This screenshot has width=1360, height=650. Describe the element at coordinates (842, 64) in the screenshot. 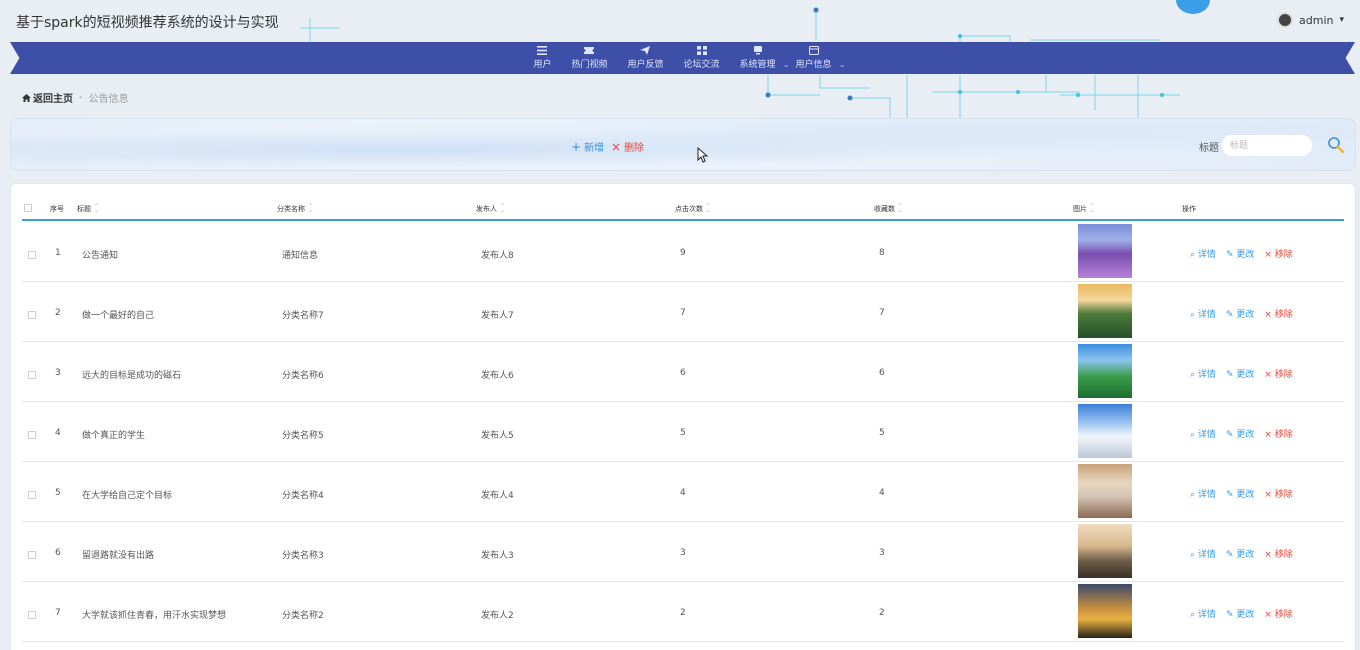

I see `chevron-down-icon: ⌄` at that location.